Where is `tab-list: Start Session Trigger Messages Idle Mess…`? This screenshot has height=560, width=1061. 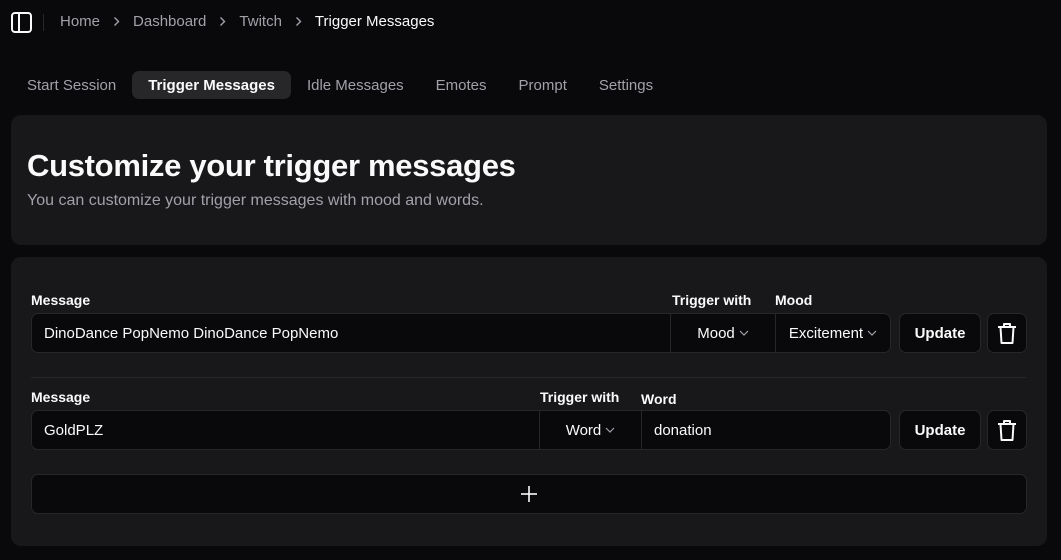
tab-list: Start Session Trigger Messages Idle Mess… is located at coordinates (340, 85).